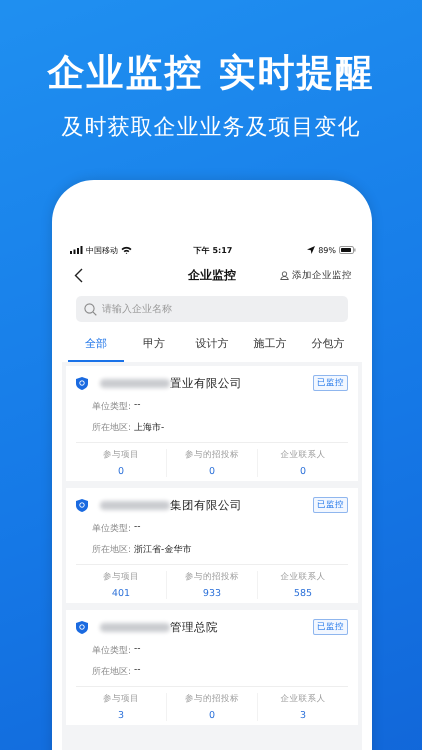 The height and width of the screenshot is (750, 422). What do you see at coordinates (328, 347) in the screenshot?
I see `filter-tab: 分包方` at bounding box center [328, 347].